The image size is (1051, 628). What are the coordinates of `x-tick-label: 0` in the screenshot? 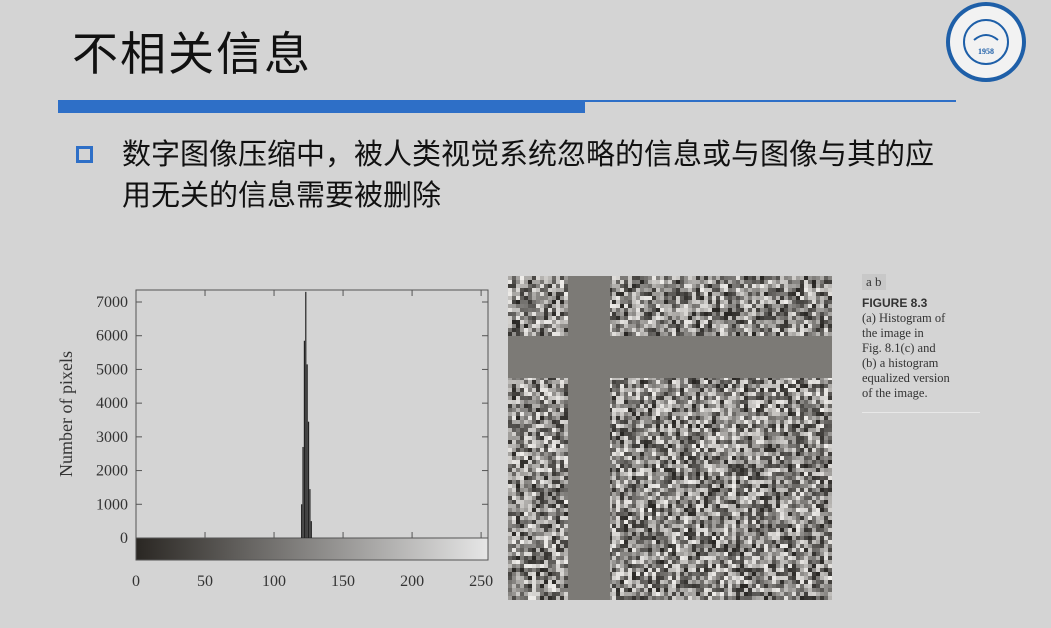 It's located at (136, 581).